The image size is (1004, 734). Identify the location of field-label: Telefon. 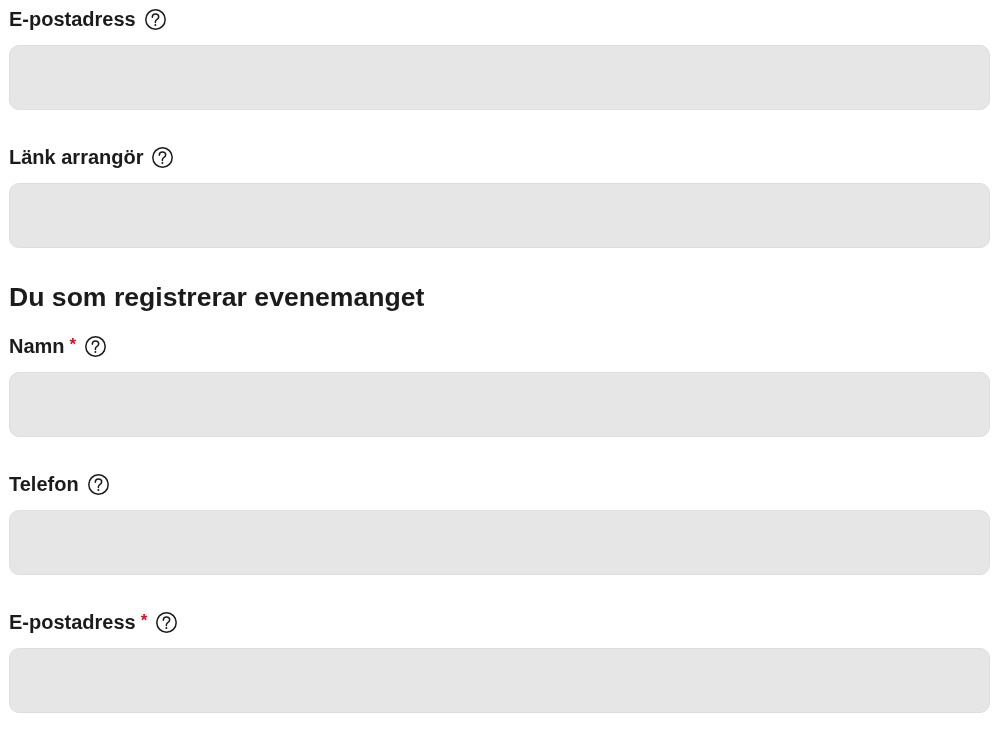
(44, 484).